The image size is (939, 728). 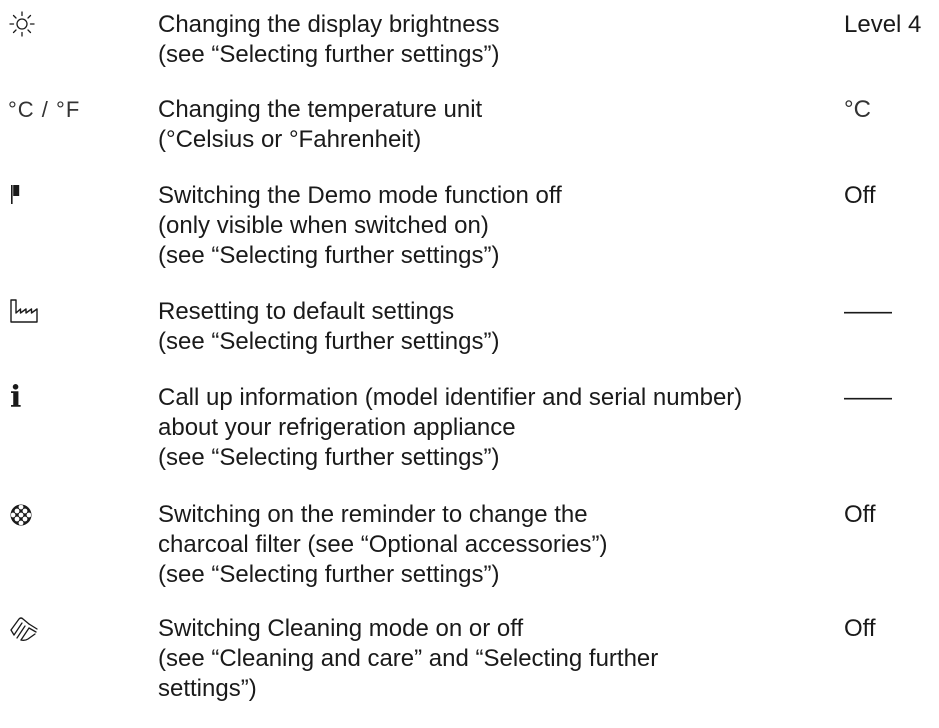 I want to click on default-value: Level 4, so click(x=883, y=24).